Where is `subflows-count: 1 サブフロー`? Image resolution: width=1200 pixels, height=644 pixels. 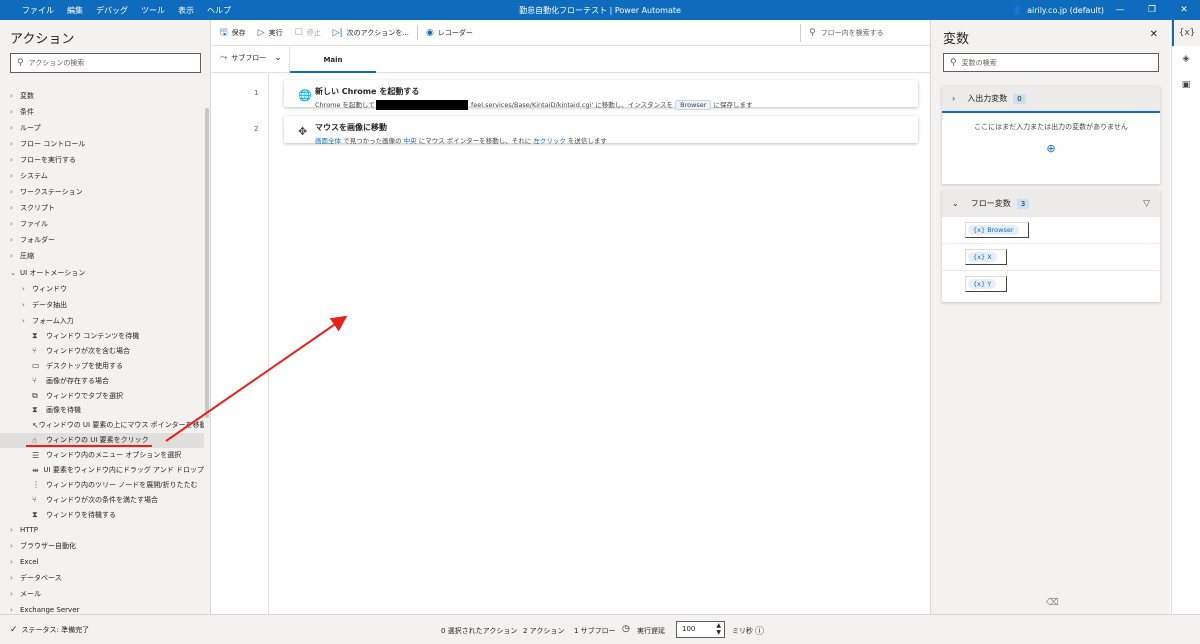 subflows-count: 1 サブフロー is located at coordinates (595, 631).